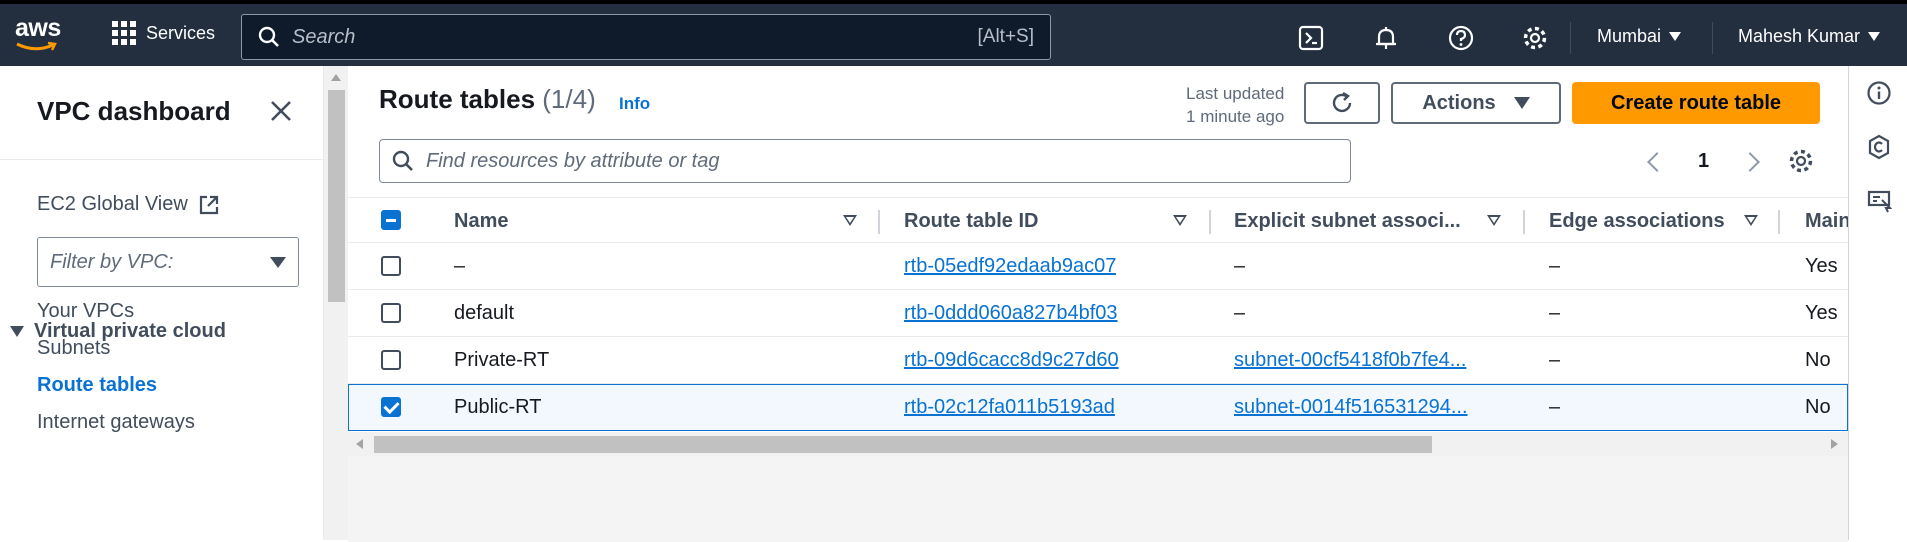 The image size is (1907, 542). I want to click on grid-icon, so click(124, 33).